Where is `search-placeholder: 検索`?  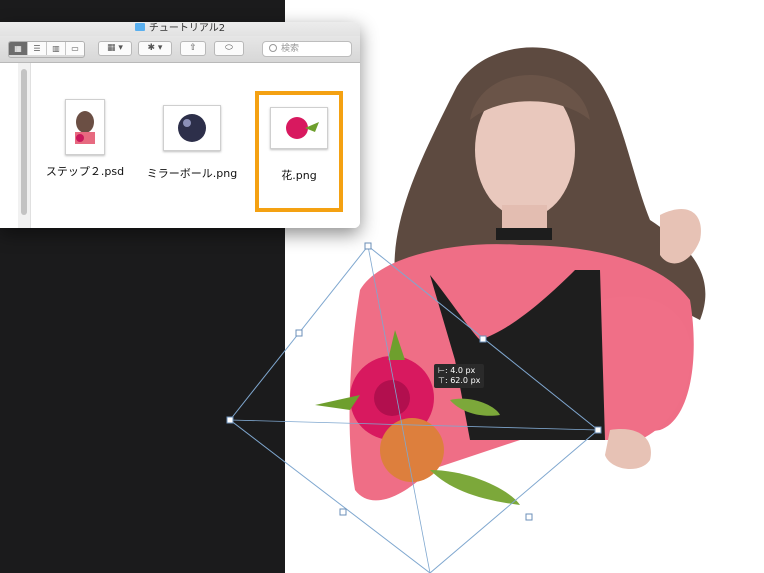 search-placeholder: 検索 is located at coordinates (290, 49).